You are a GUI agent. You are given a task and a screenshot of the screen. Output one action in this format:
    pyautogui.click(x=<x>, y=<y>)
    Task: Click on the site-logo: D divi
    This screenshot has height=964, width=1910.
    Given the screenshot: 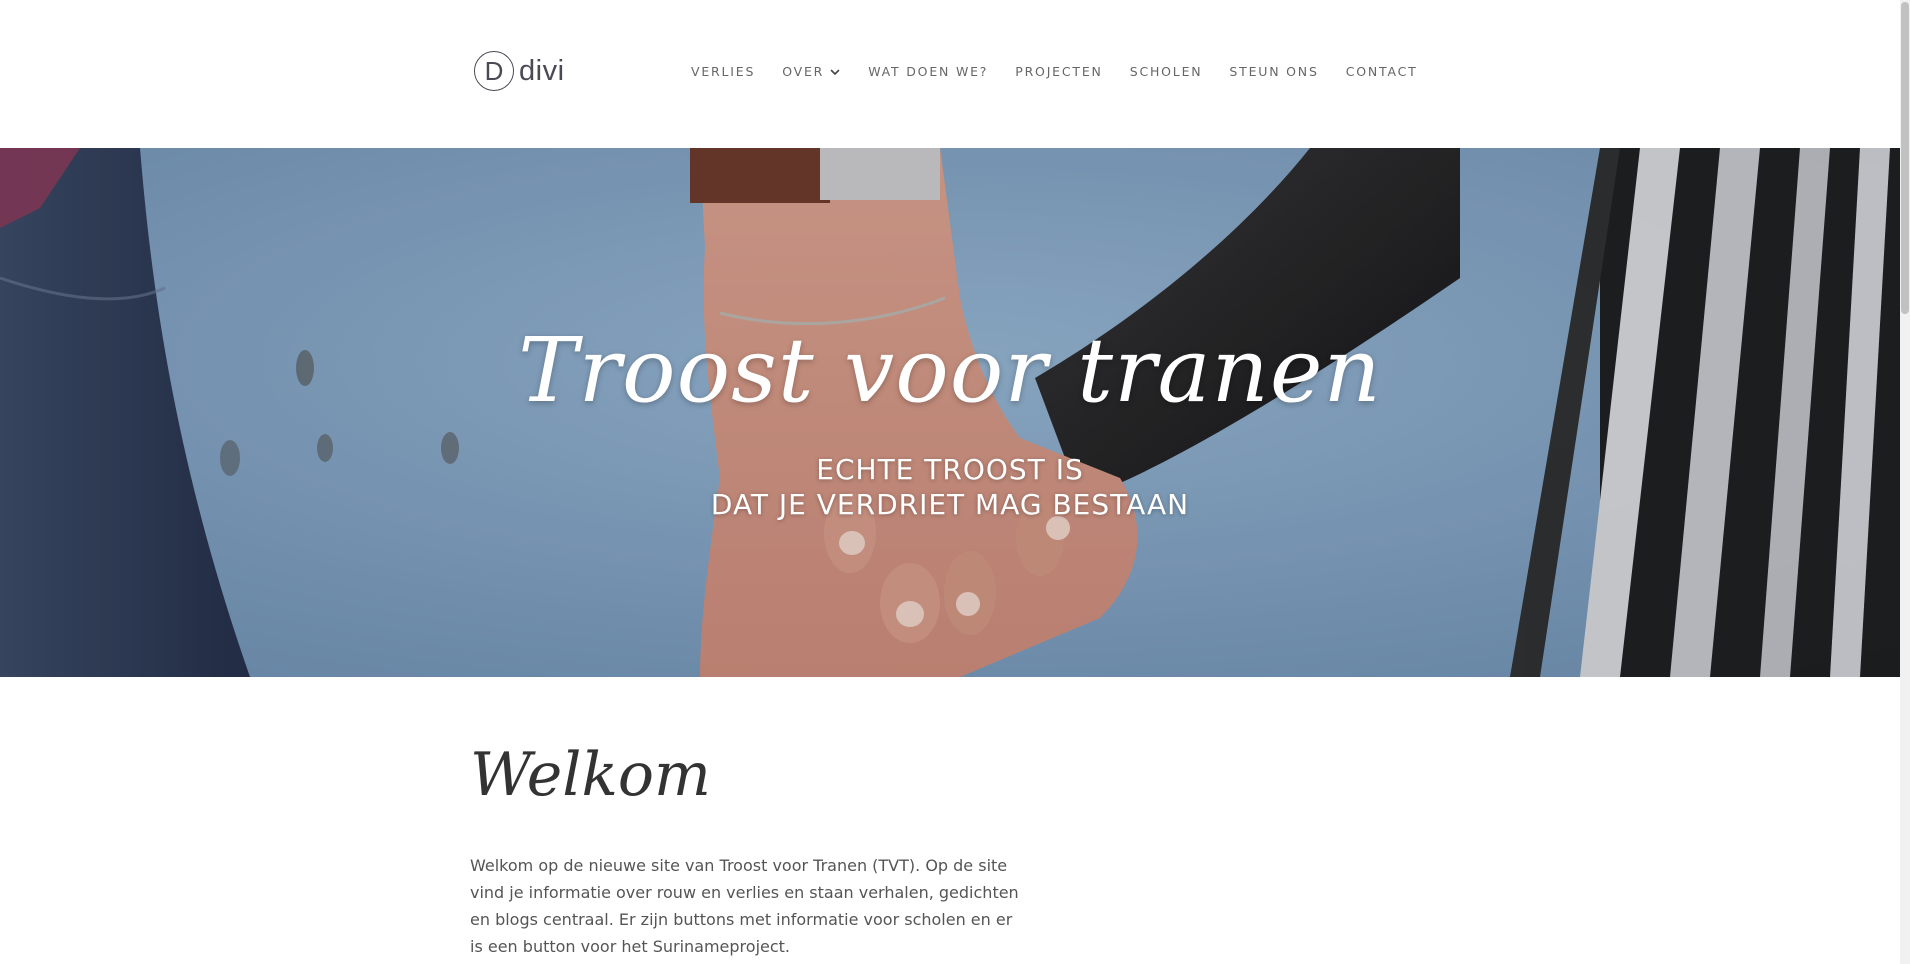 What is the action you would take?
    pyautogui.click(x=519, y=71)
    